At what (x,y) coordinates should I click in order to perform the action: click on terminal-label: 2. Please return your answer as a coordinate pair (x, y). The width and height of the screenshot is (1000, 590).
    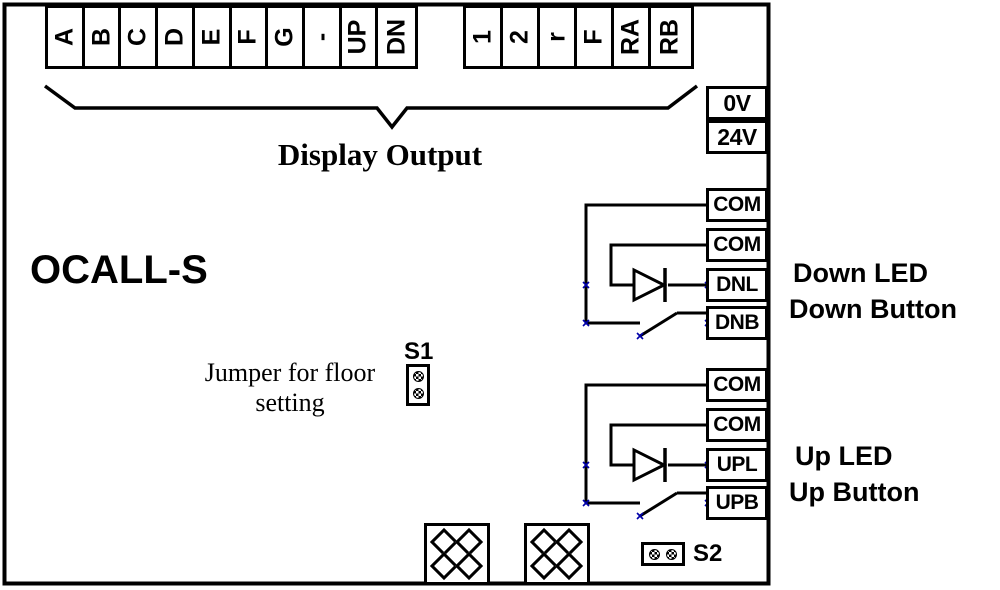
    Looking at the image, I should click on (519, 37).